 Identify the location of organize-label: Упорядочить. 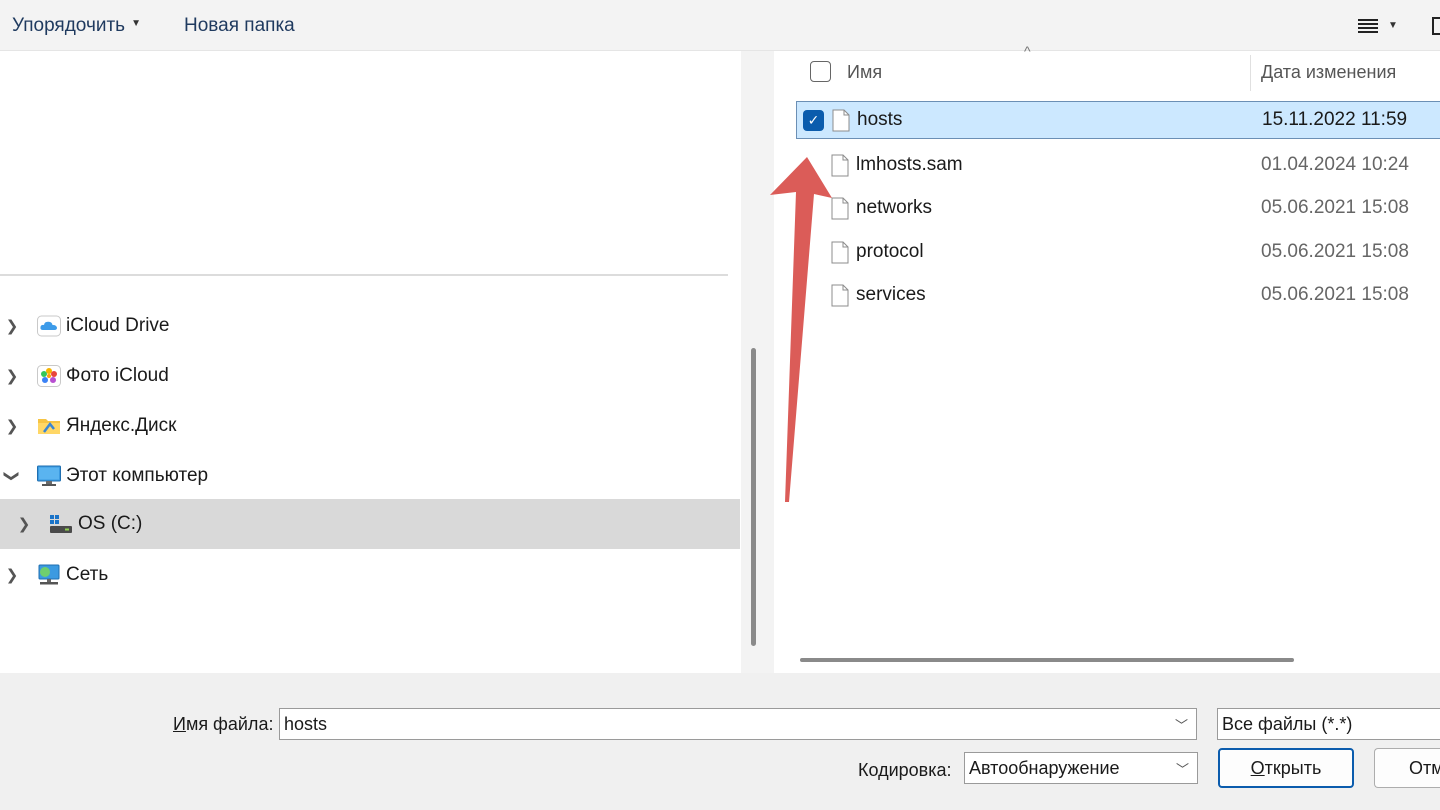
(69, 25).